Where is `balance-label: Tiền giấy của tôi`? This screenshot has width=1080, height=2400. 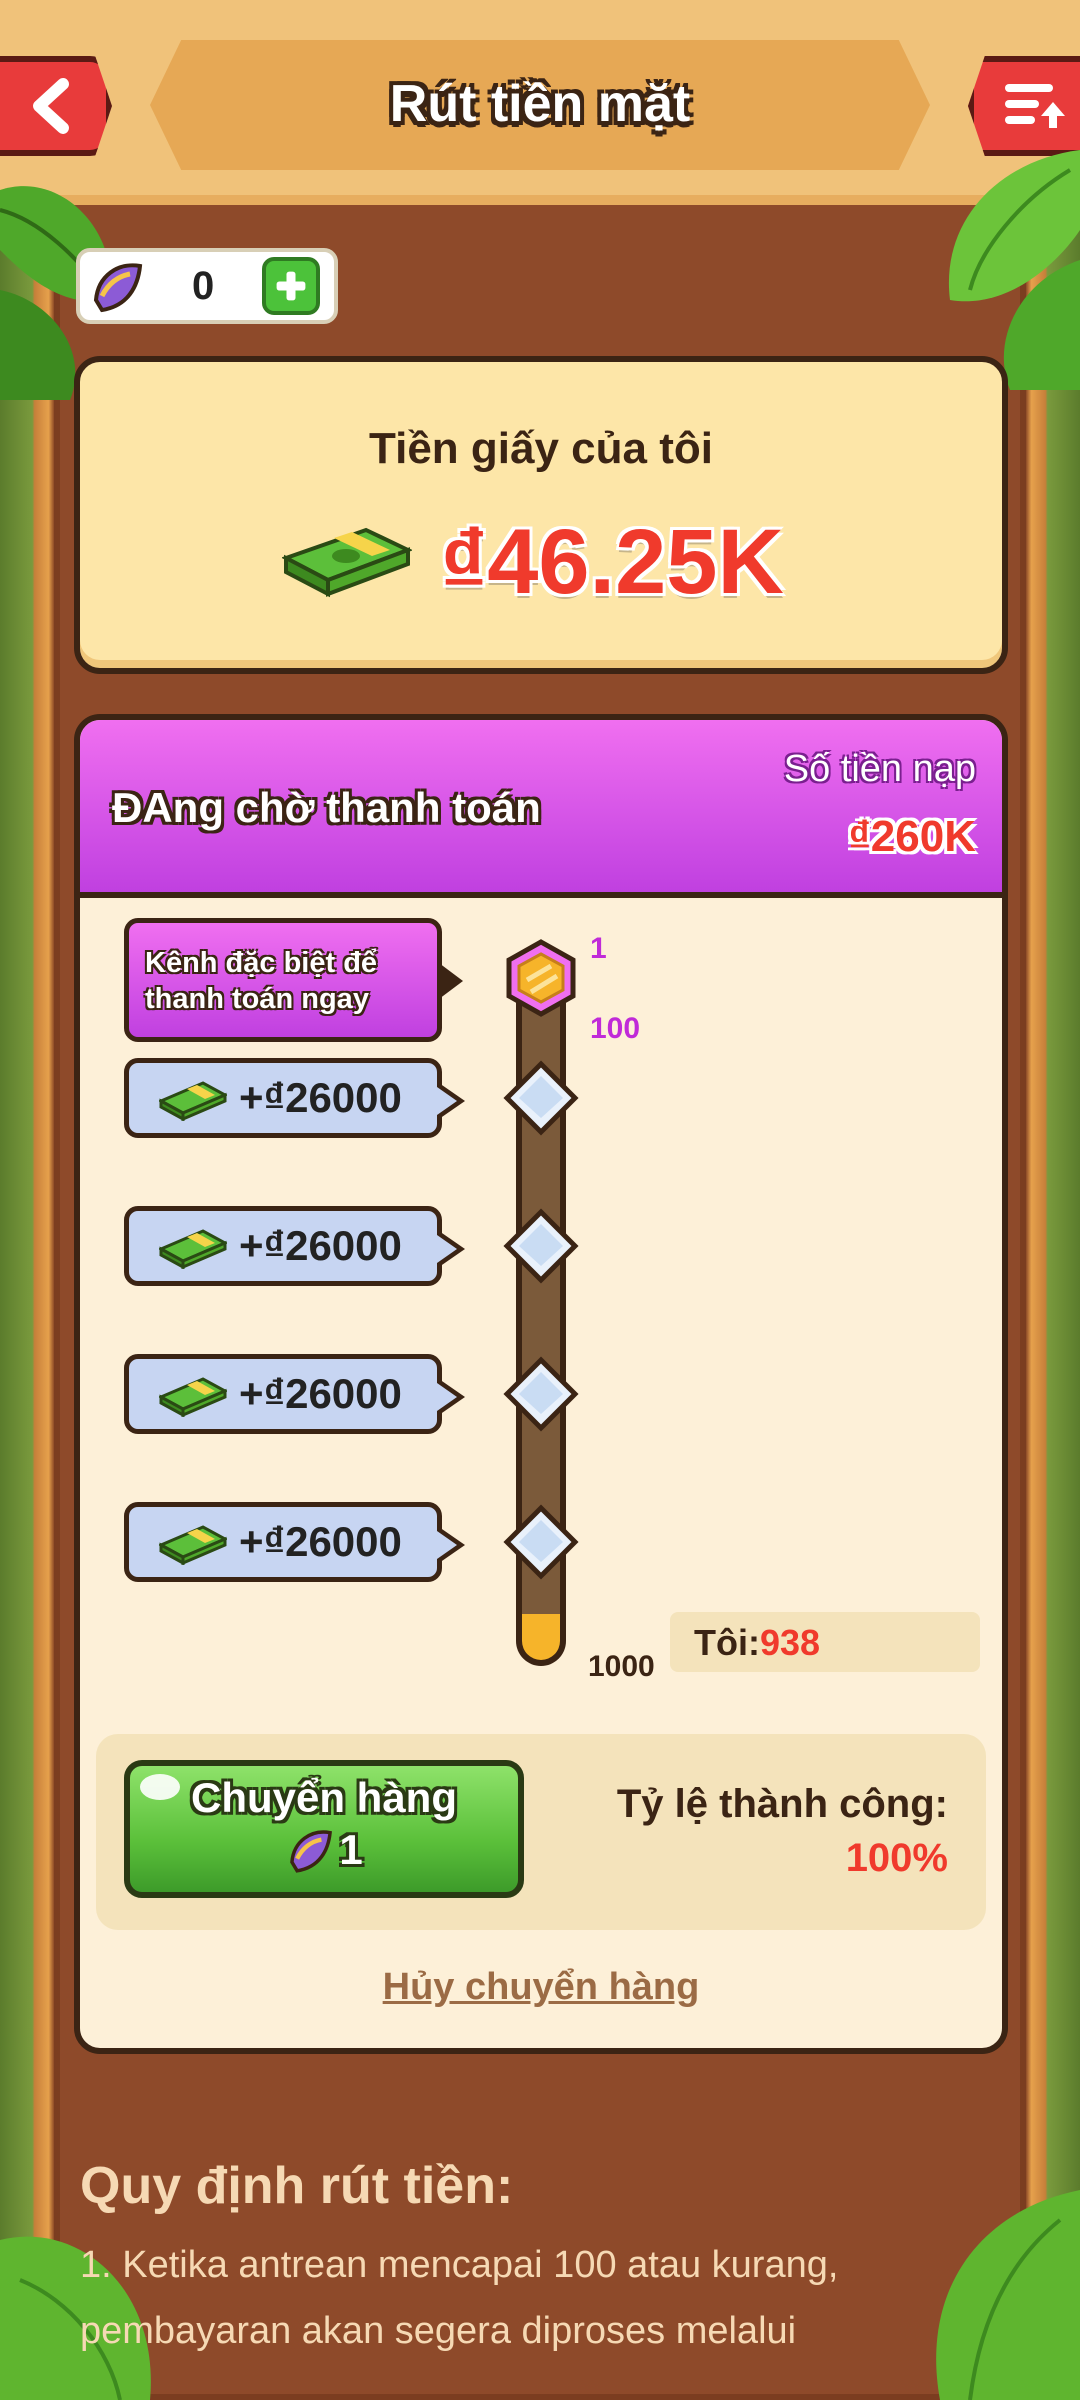 balance-label: Tiền giấy của tôi is located at coordinates (541, 448).